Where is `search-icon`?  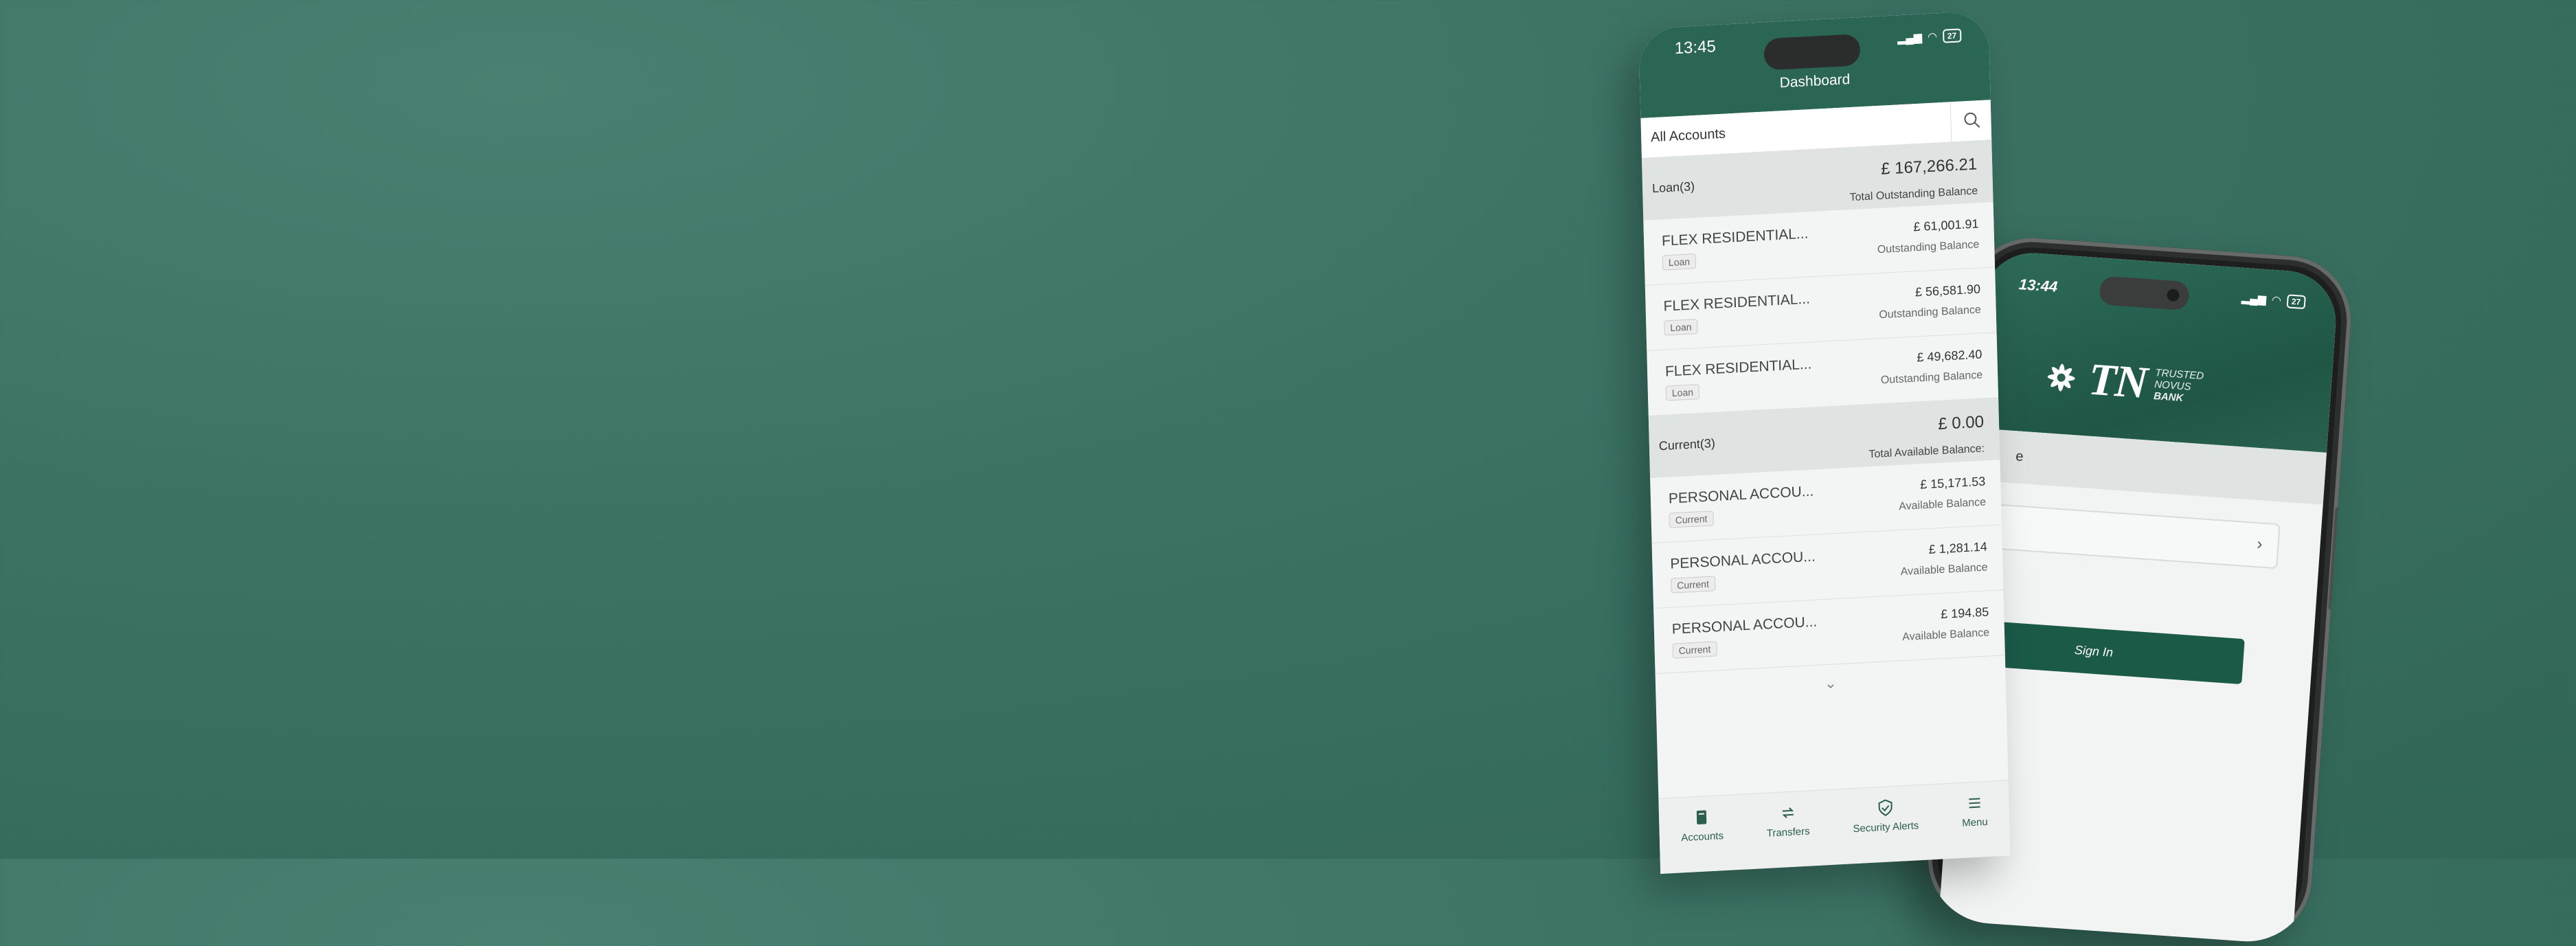 search-icon is located at coordinates (1972, 120).